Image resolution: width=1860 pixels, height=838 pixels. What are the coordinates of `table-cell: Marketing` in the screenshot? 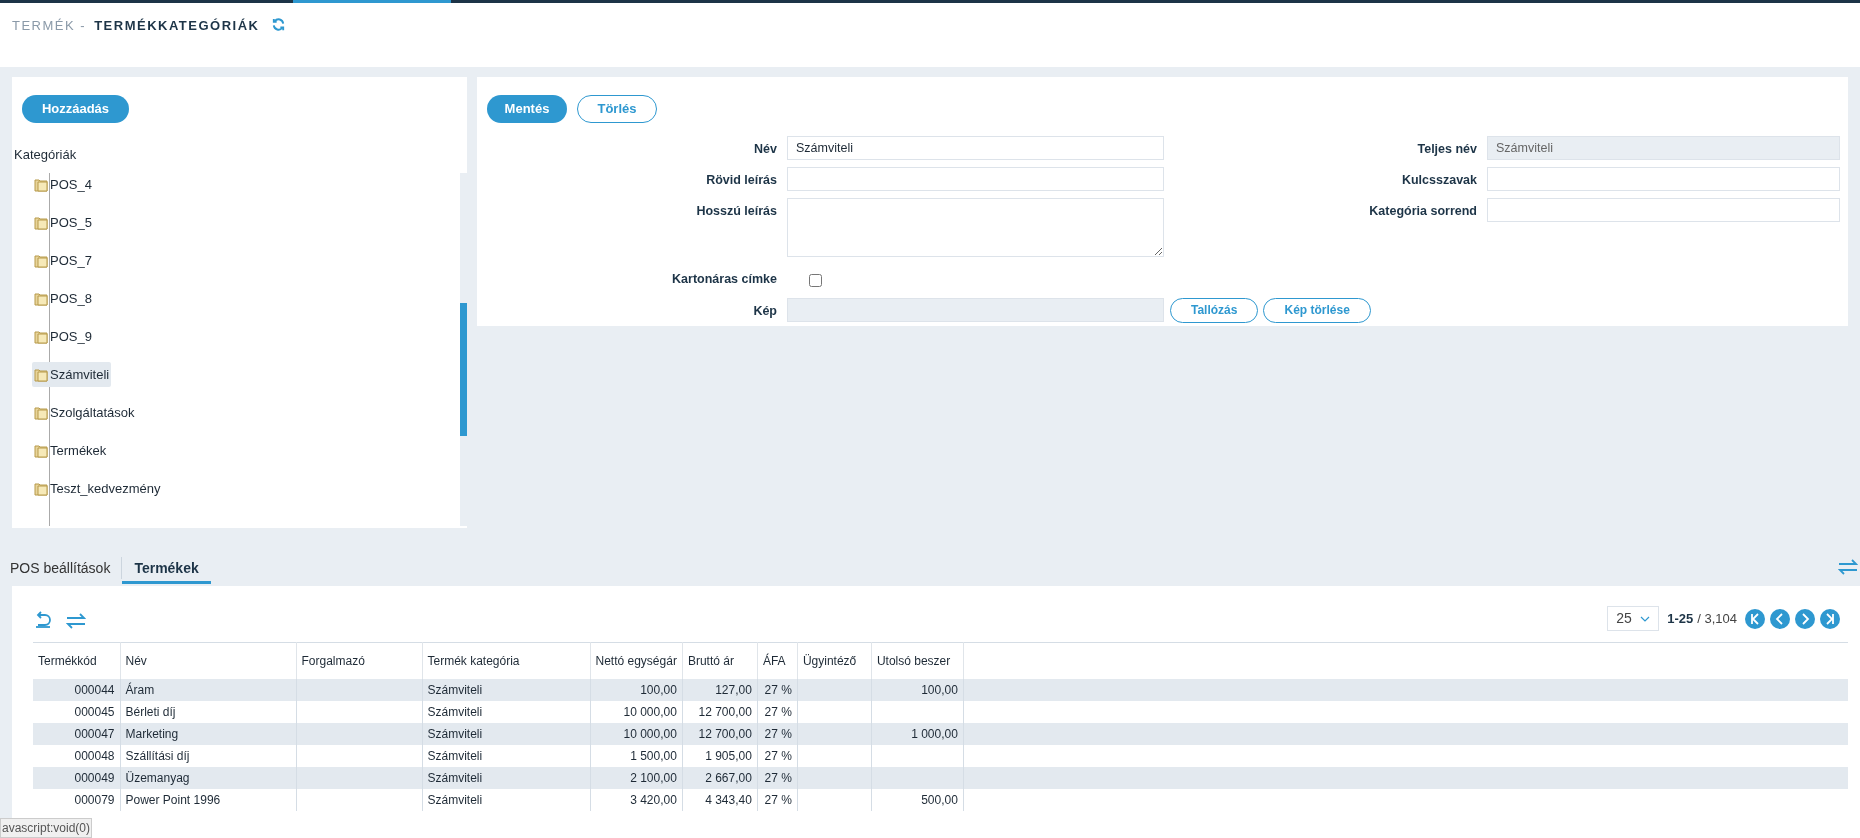 It's located at (208, 733).